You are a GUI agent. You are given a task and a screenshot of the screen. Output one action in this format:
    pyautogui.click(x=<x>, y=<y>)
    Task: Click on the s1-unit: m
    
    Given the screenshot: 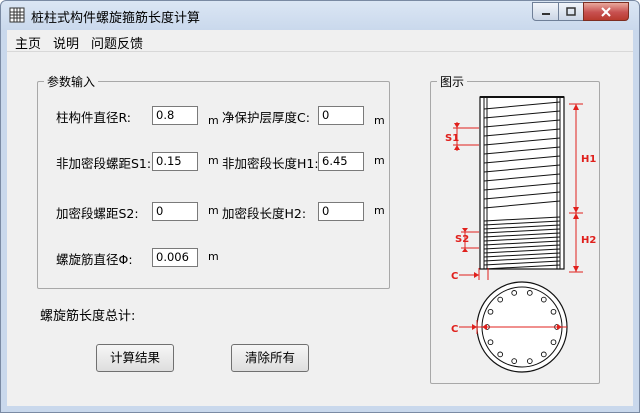 What is the action you would take?
    pyautogui.click(x=213, y=160)
    